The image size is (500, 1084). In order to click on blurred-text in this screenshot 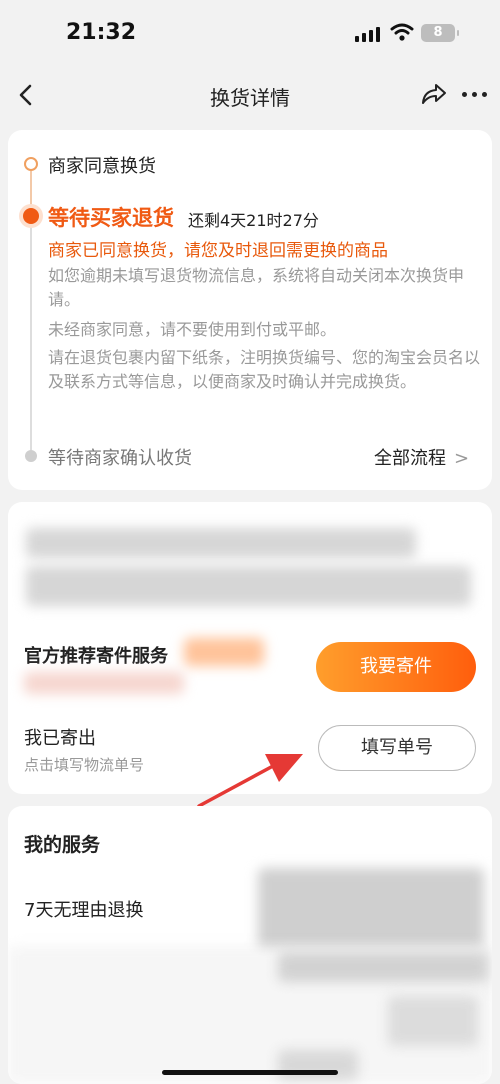, I will do `click(104, 683)`.